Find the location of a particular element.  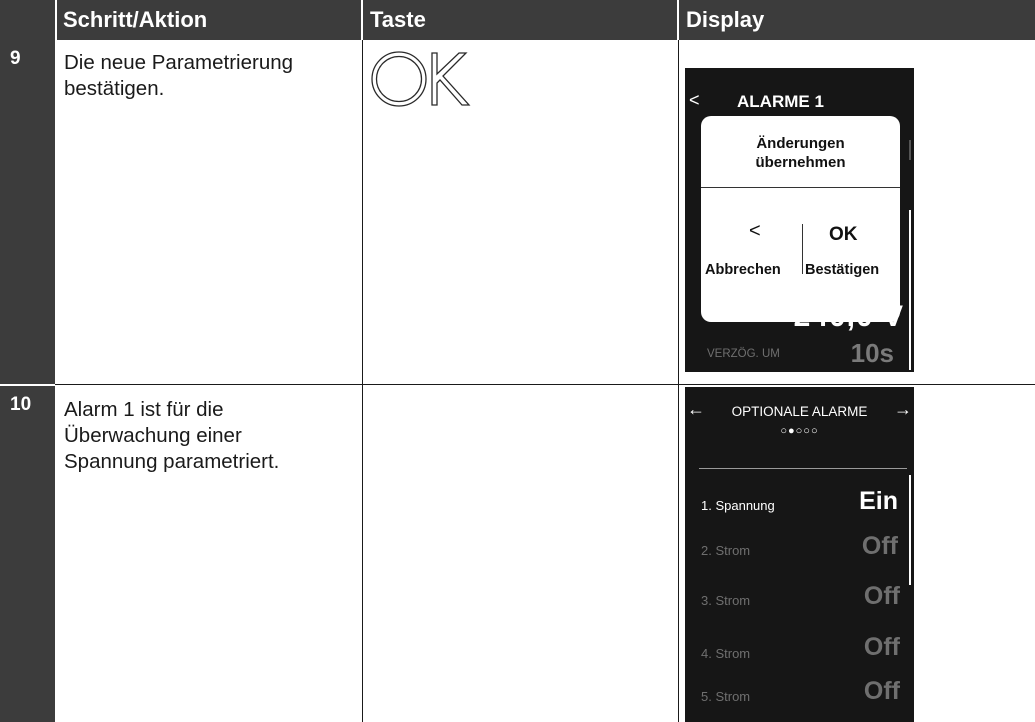

alarm-item-label: 5. Strom is located at coordinates (726, 696).